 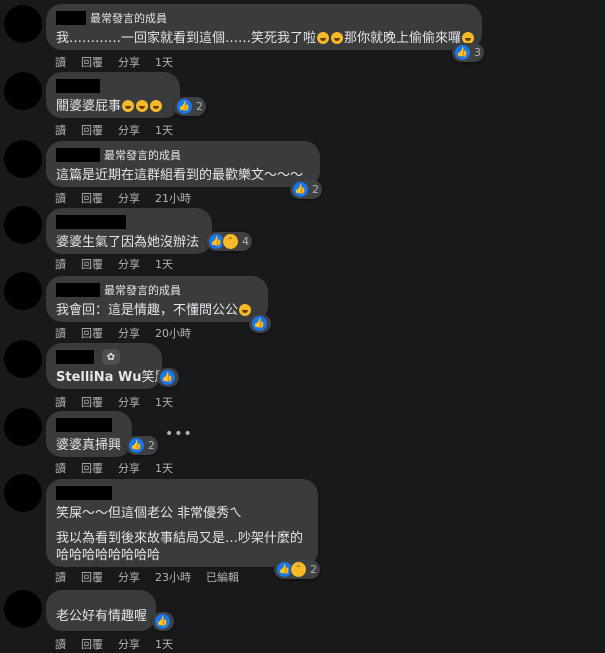 What do you see at coordinates (128, 242) in the screenshot?
I see `comment-text: 婆婆生氣了因為她沒辦法` at bounding box center [128, 242].